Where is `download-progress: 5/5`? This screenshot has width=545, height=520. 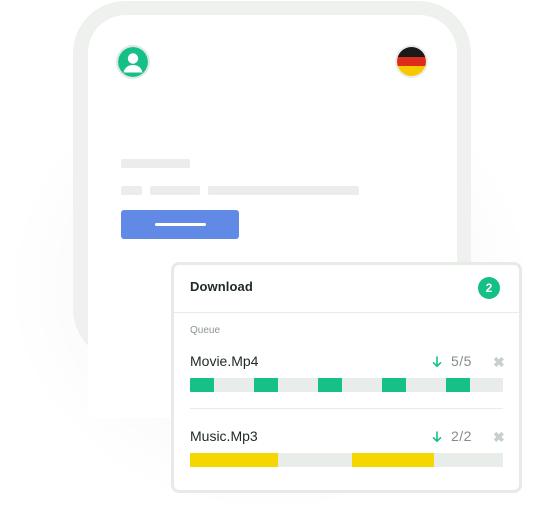 download-progress: 5/5 is located at coordinates (461, 361).